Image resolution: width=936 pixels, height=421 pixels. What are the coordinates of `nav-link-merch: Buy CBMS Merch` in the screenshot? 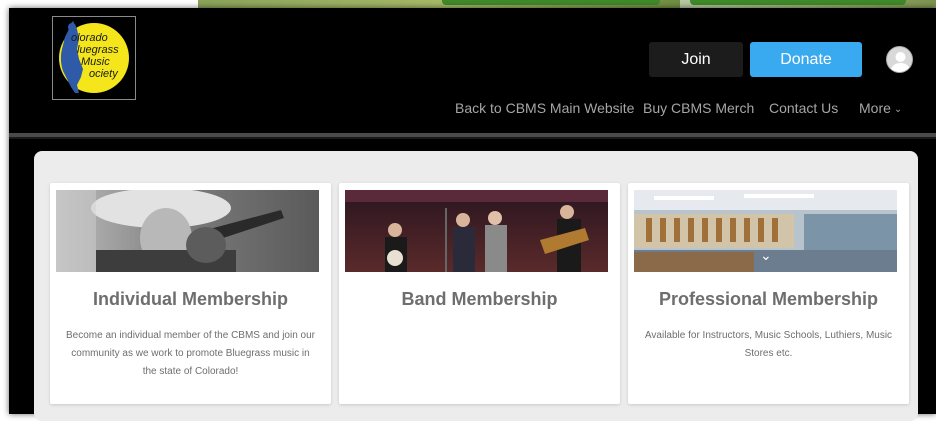 It's located at (698, 108).